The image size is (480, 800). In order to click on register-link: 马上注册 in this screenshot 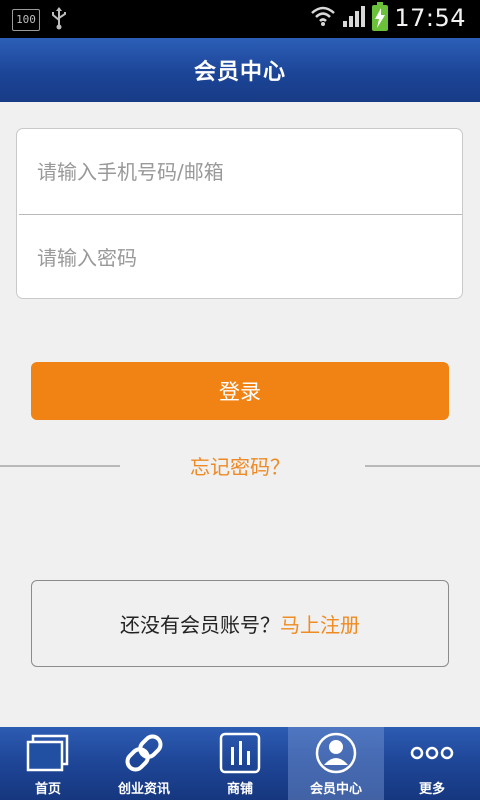, I will do `click(320, 623)`.